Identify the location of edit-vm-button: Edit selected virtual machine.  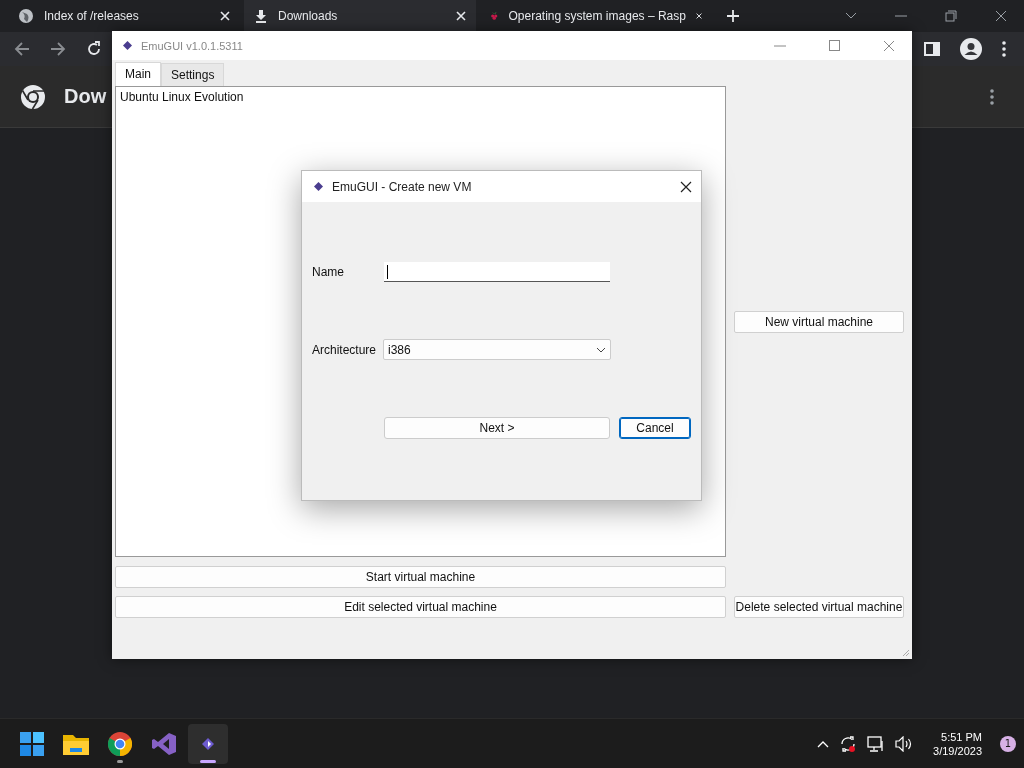
(420, 607).